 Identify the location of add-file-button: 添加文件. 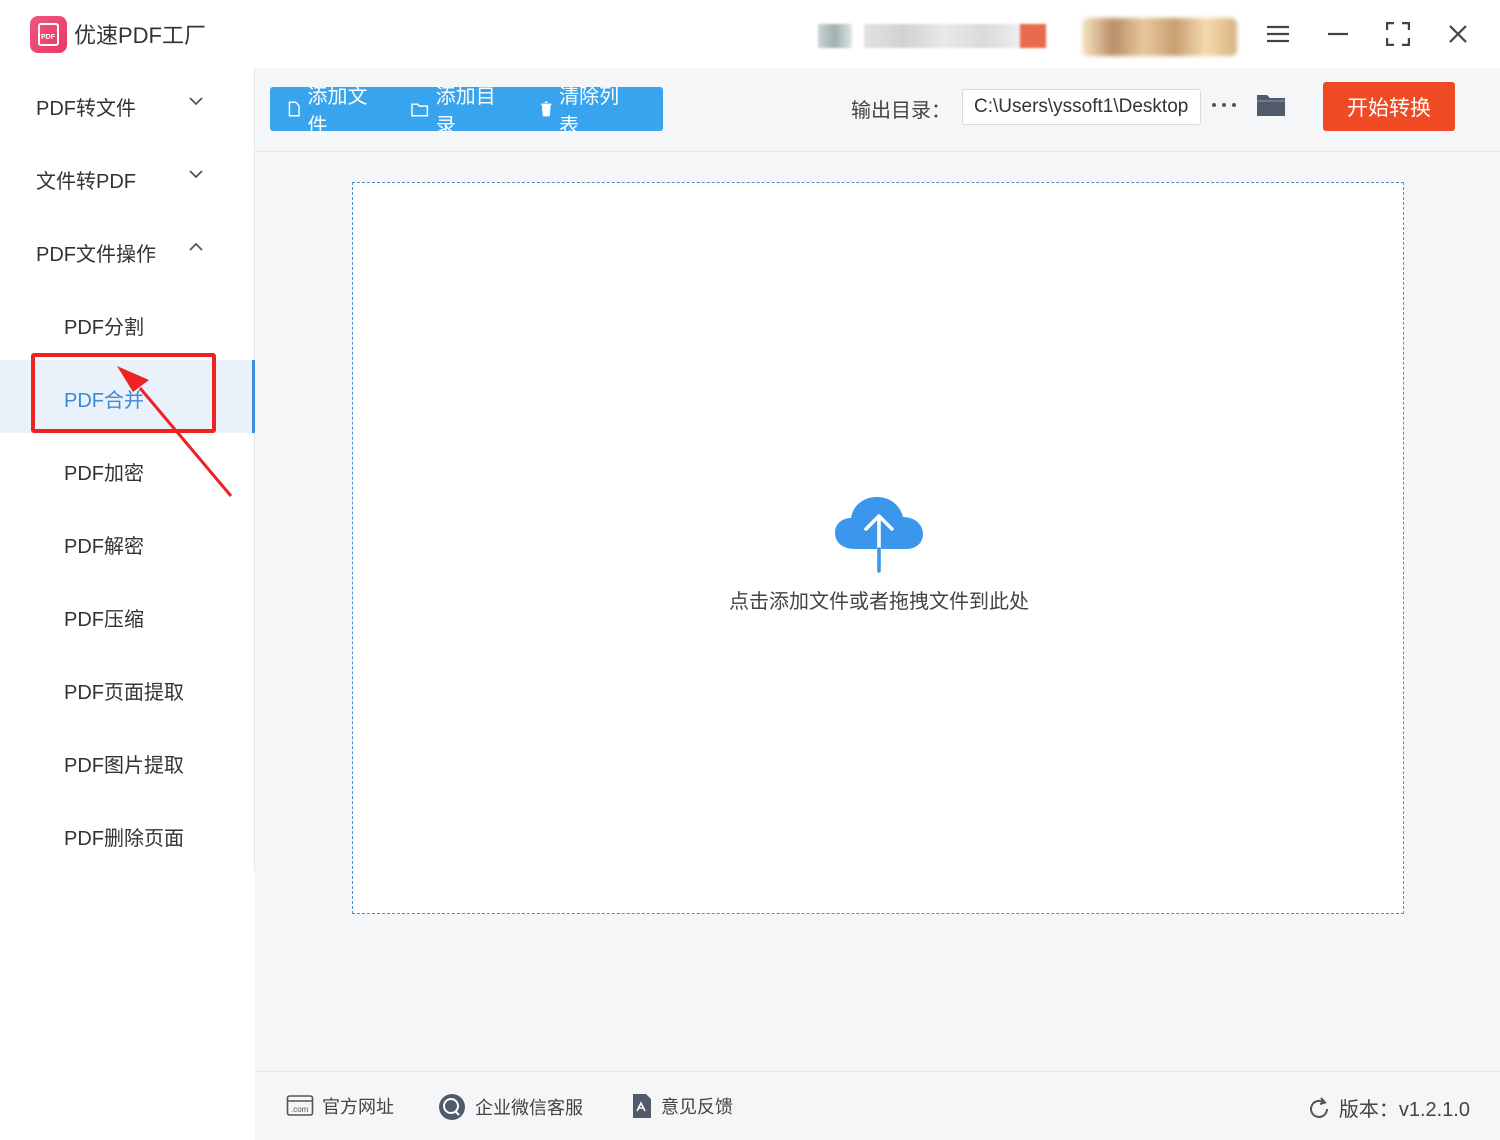
(336, 109).